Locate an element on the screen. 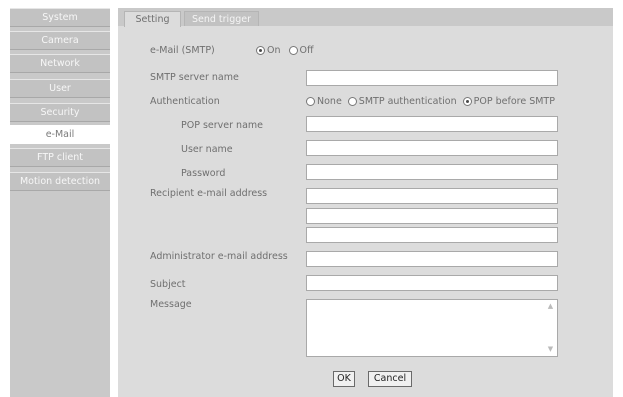  scroll-up-icon: ▲ is located at coordinates (550, 306).